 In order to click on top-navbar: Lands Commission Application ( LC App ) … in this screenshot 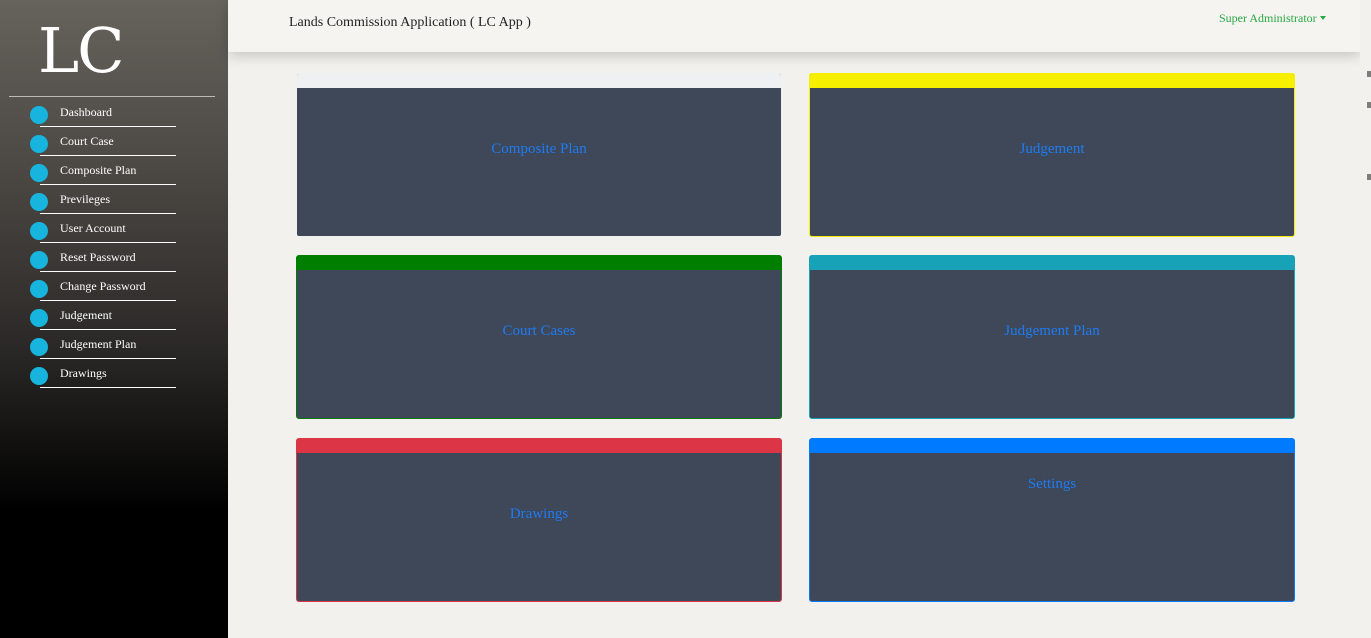, I will do `click(794, 26)`.